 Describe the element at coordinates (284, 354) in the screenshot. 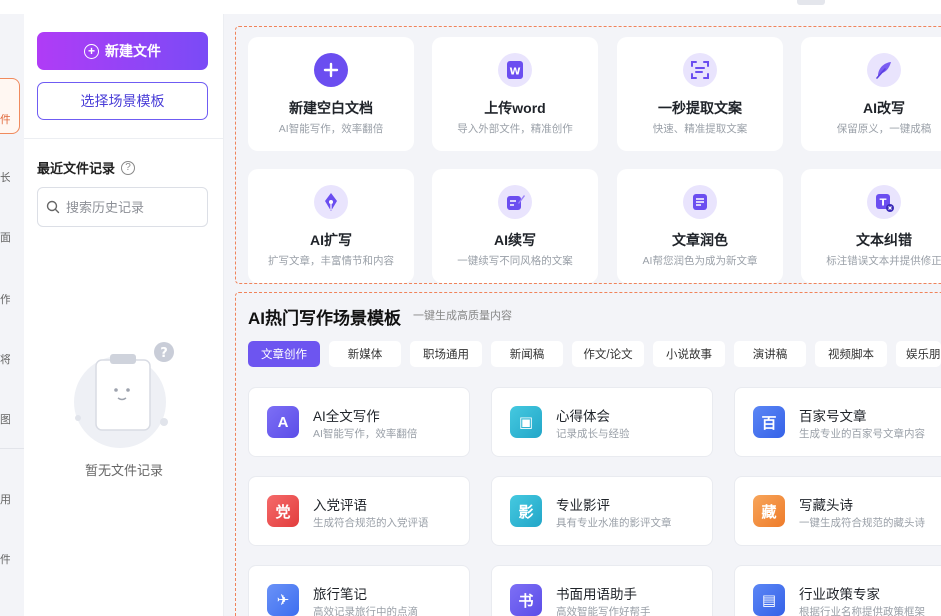

I see `tab-article: 文章创作` at that location.